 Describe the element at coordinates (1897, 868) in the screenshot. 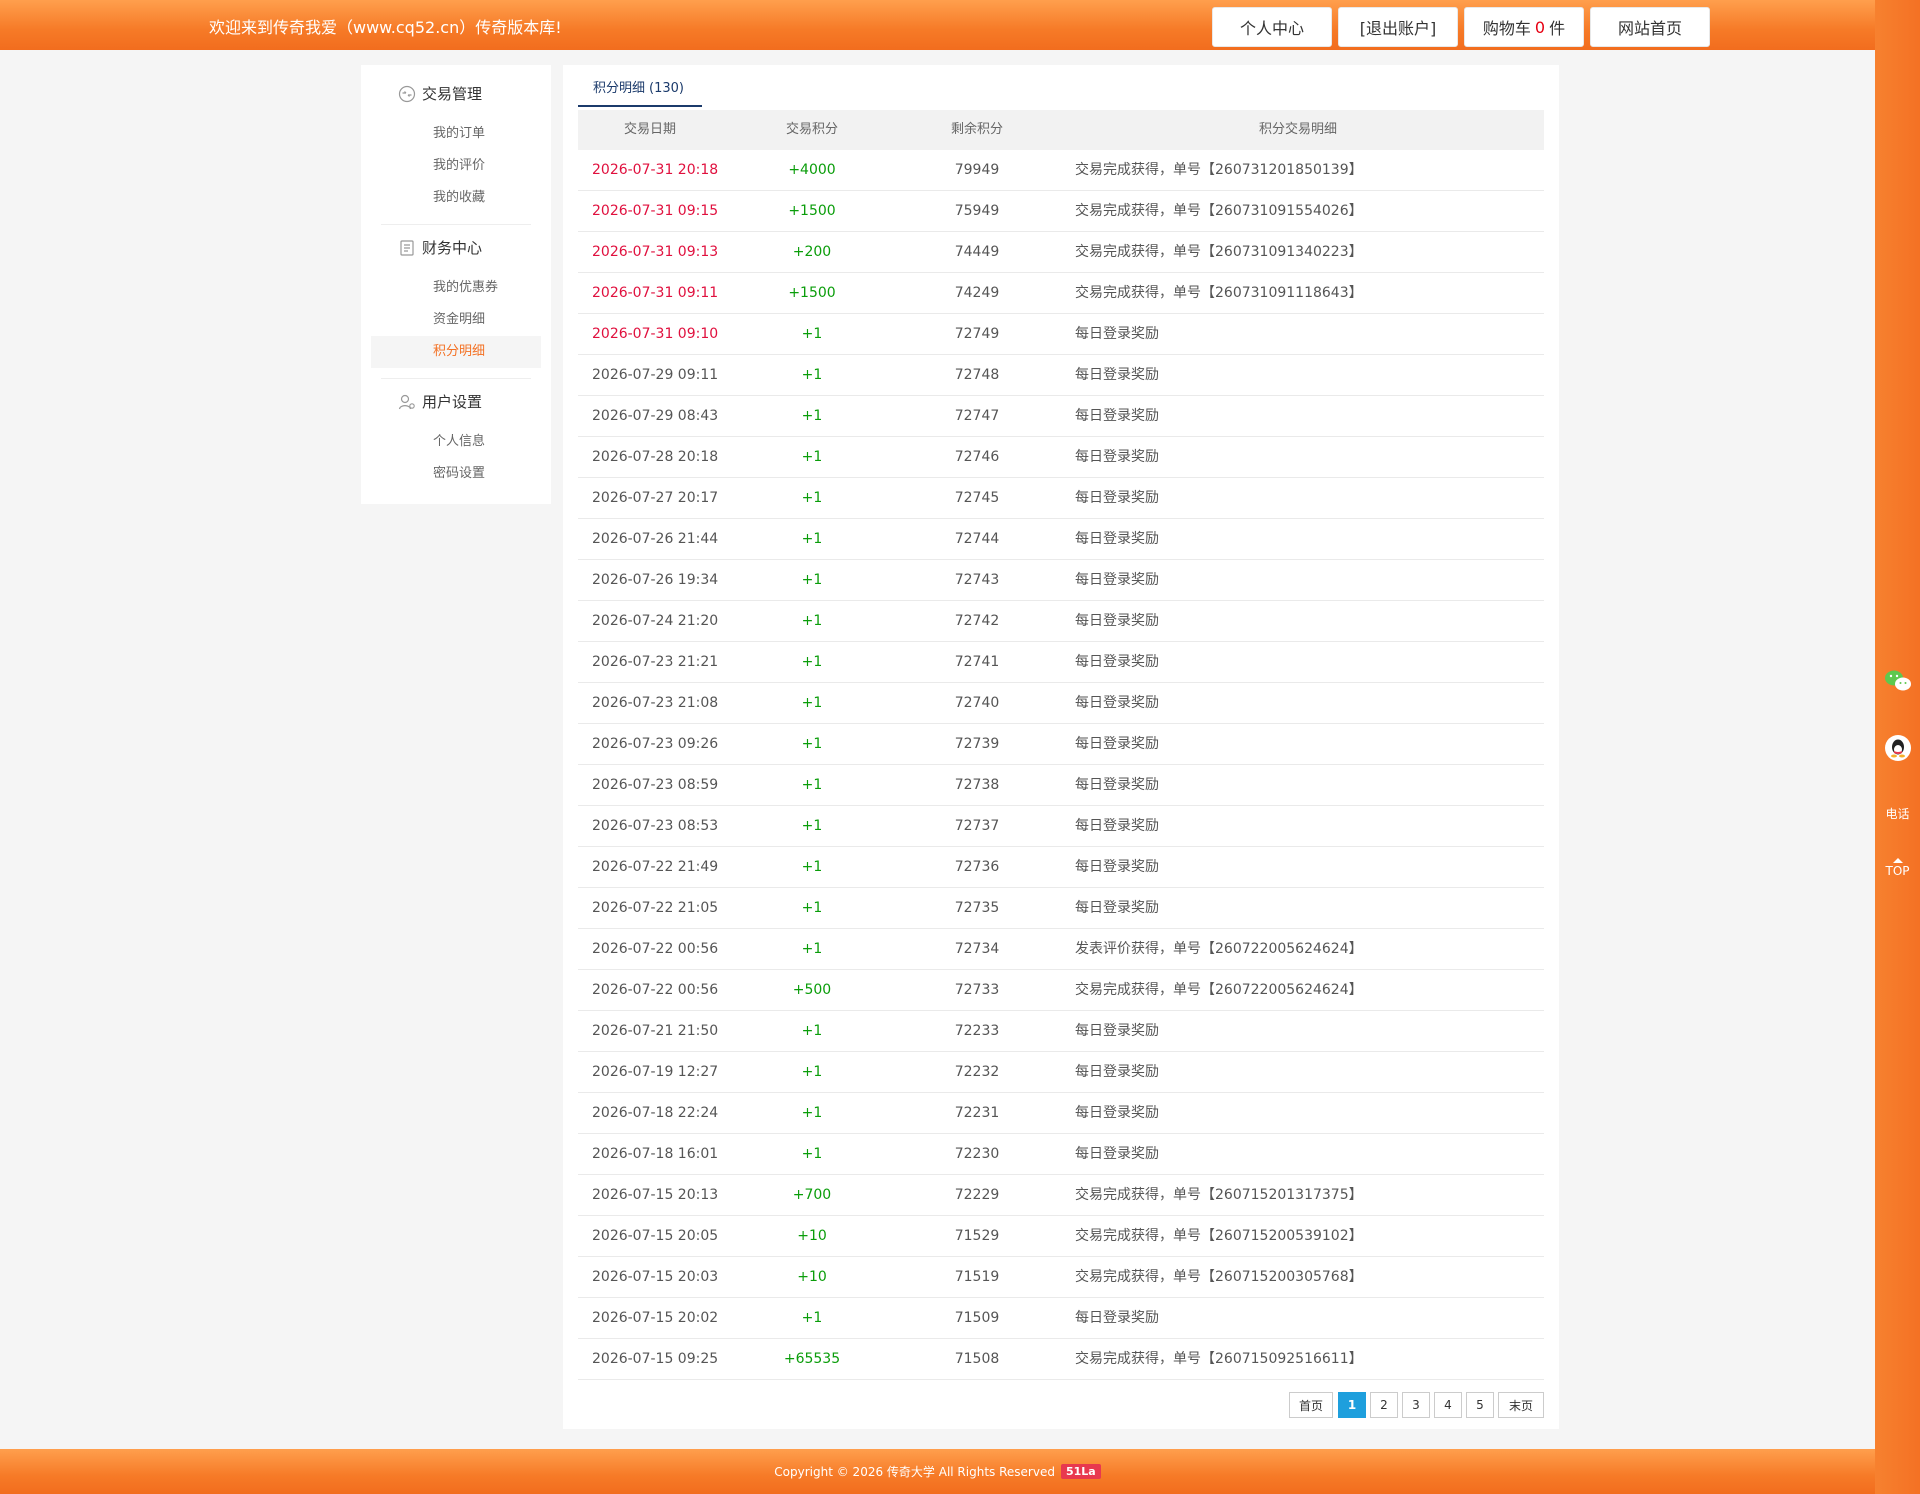

I see `back-to-top-button: TOP` at that location.